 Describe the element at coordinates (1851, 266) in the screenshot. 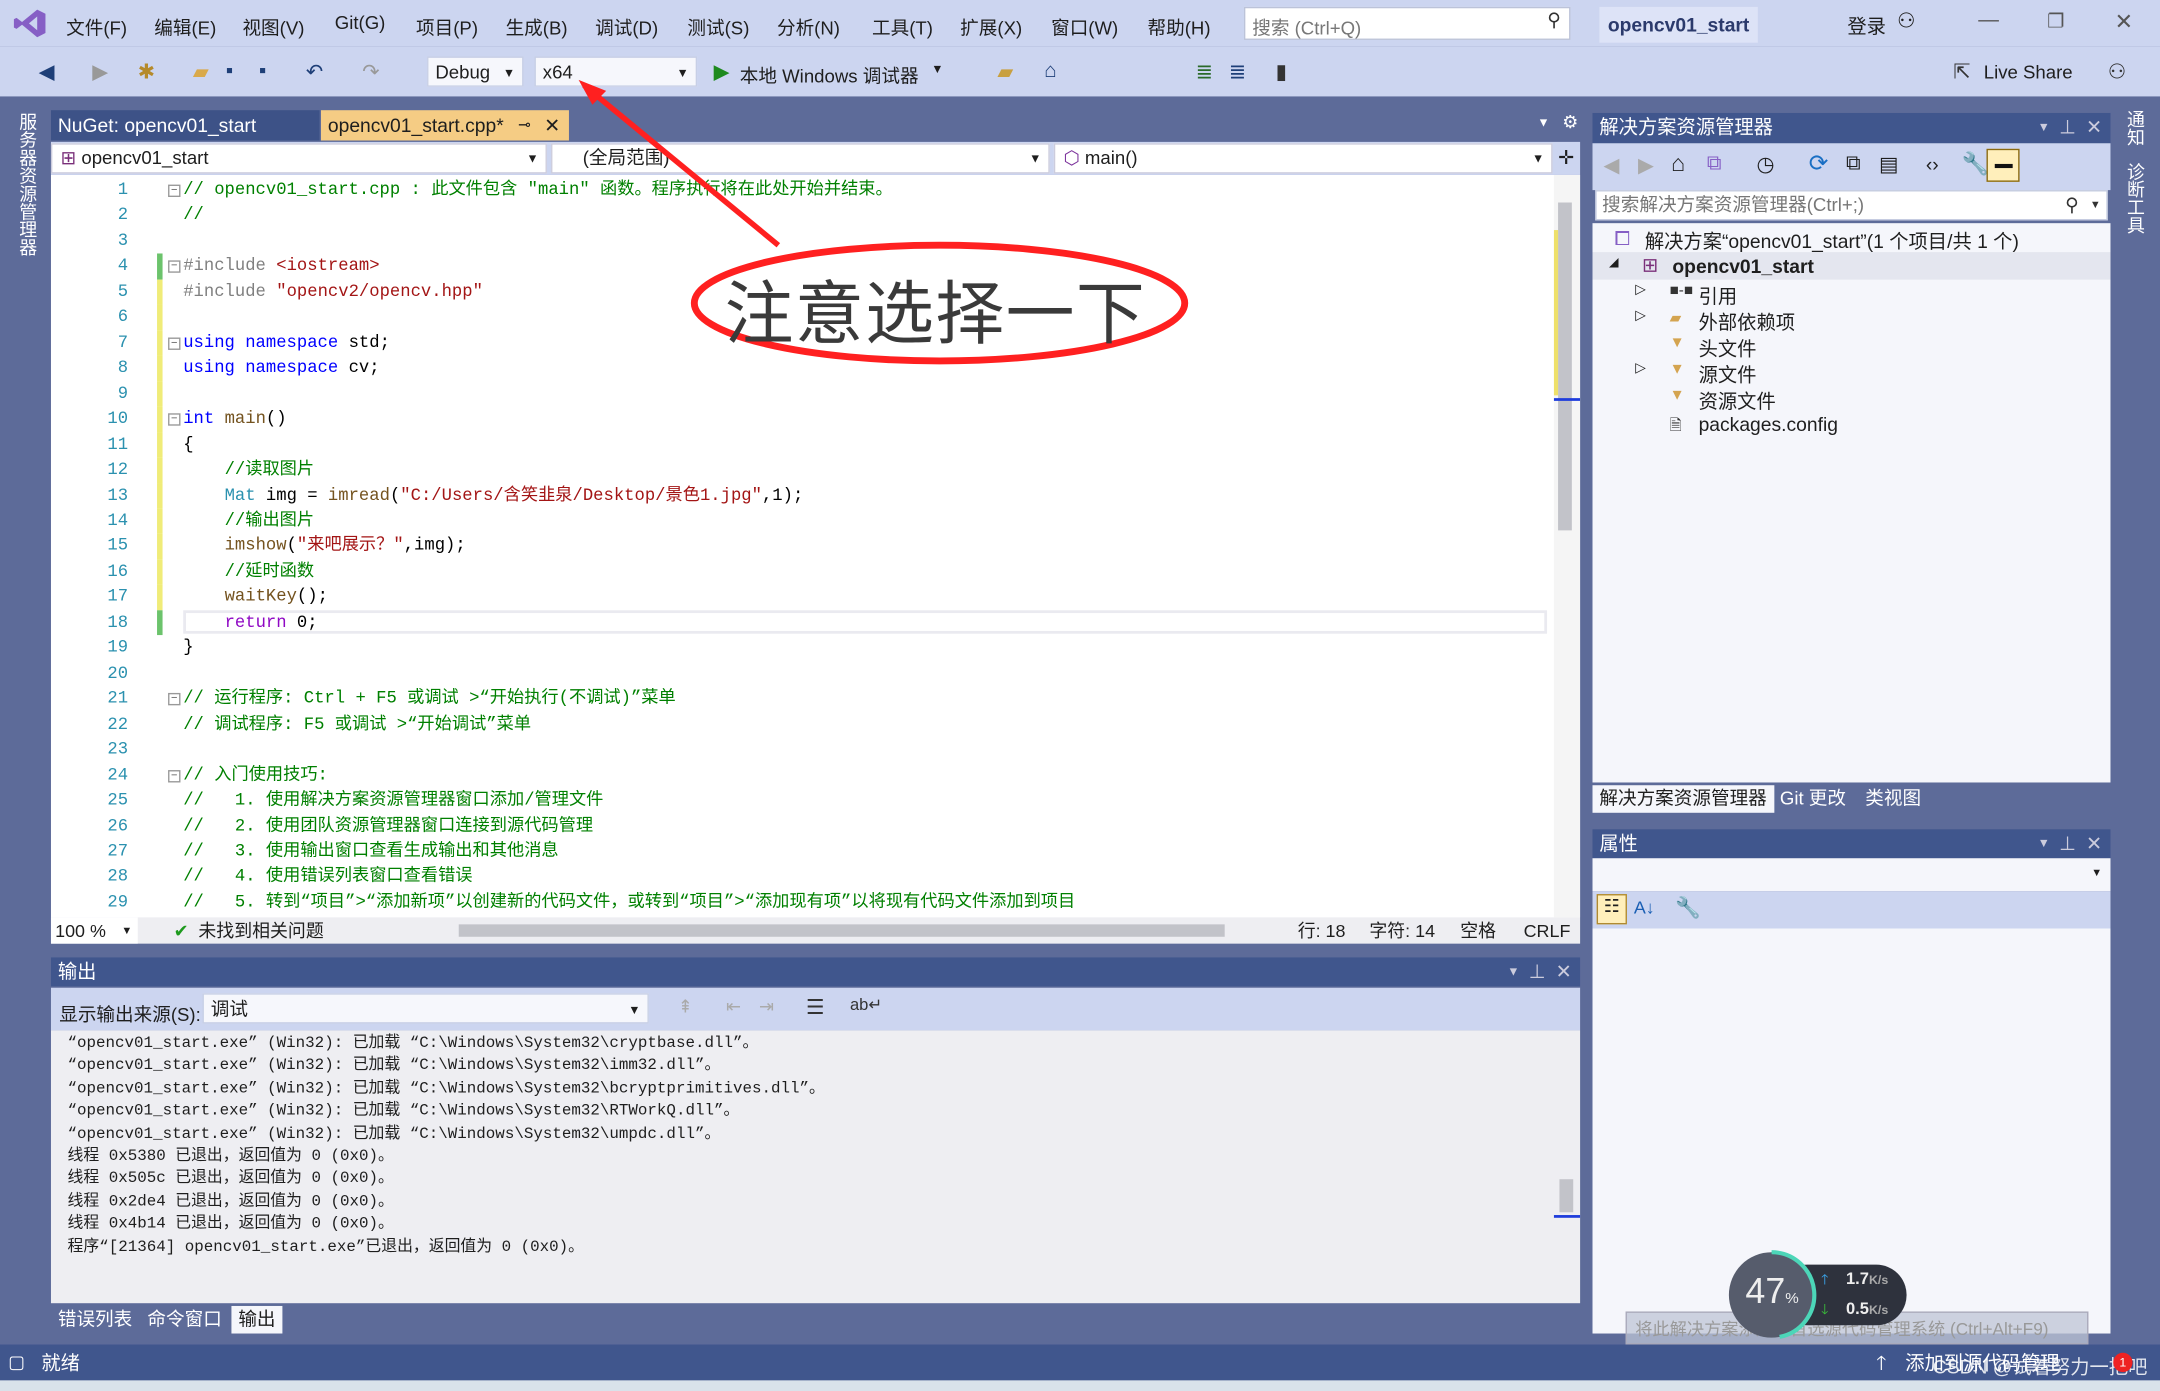

I see `project-node: ◢ ⊞ opencv01_start` at that location.